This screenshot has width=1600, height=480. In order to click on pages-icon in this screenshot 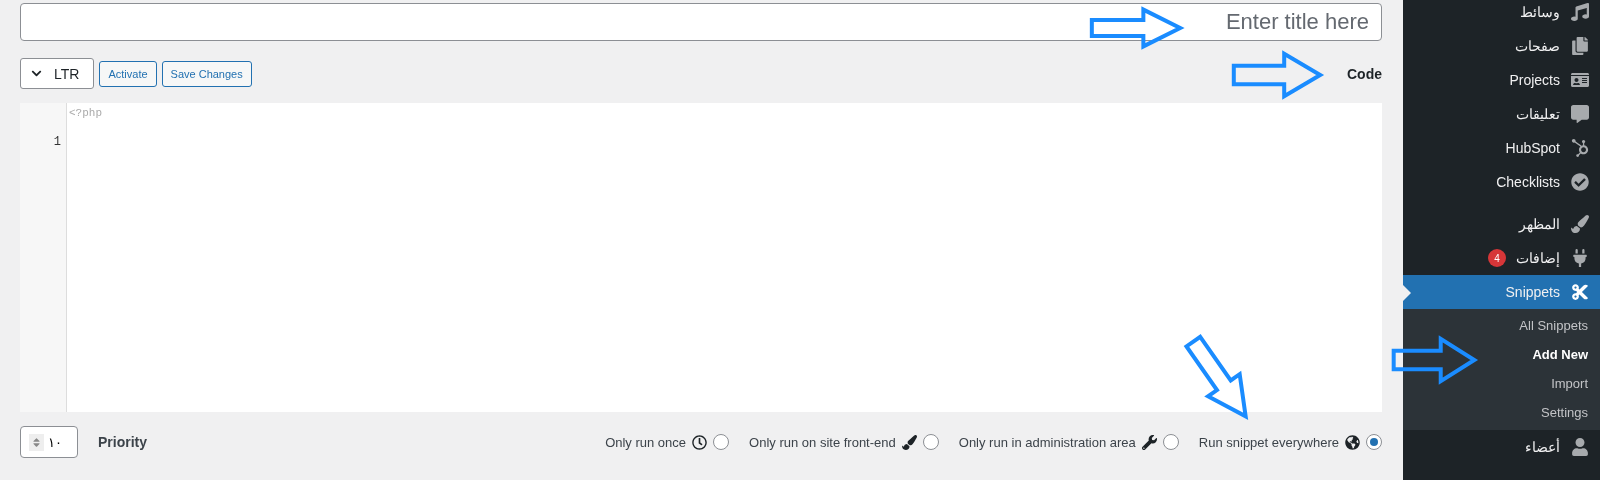, I will do `click(1580, 46)`.